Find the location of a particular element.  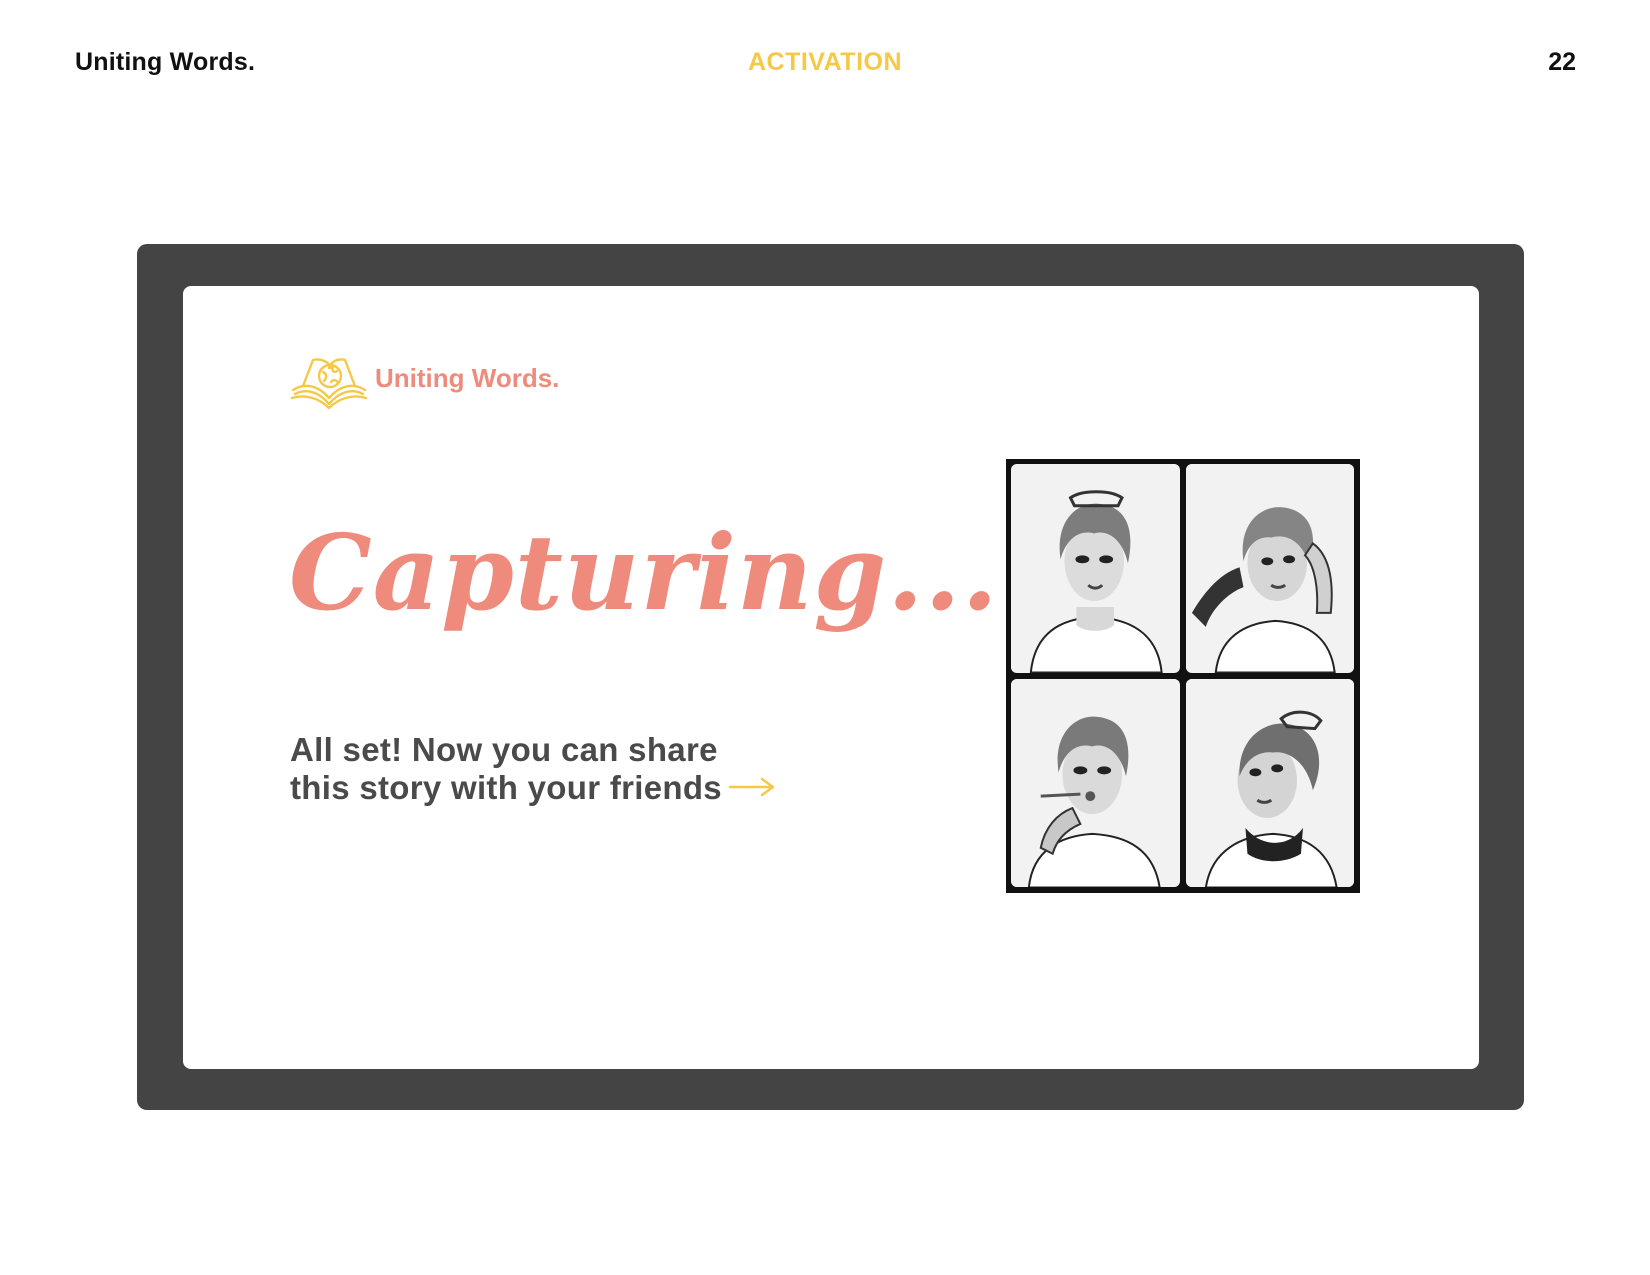

photo-front-facing is located at coordinates (1095, 568).